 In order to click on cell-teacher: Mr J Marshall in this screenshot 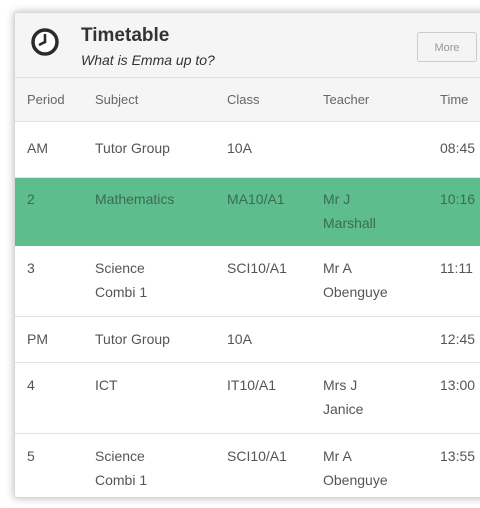, I will do `click(349, 211)`.